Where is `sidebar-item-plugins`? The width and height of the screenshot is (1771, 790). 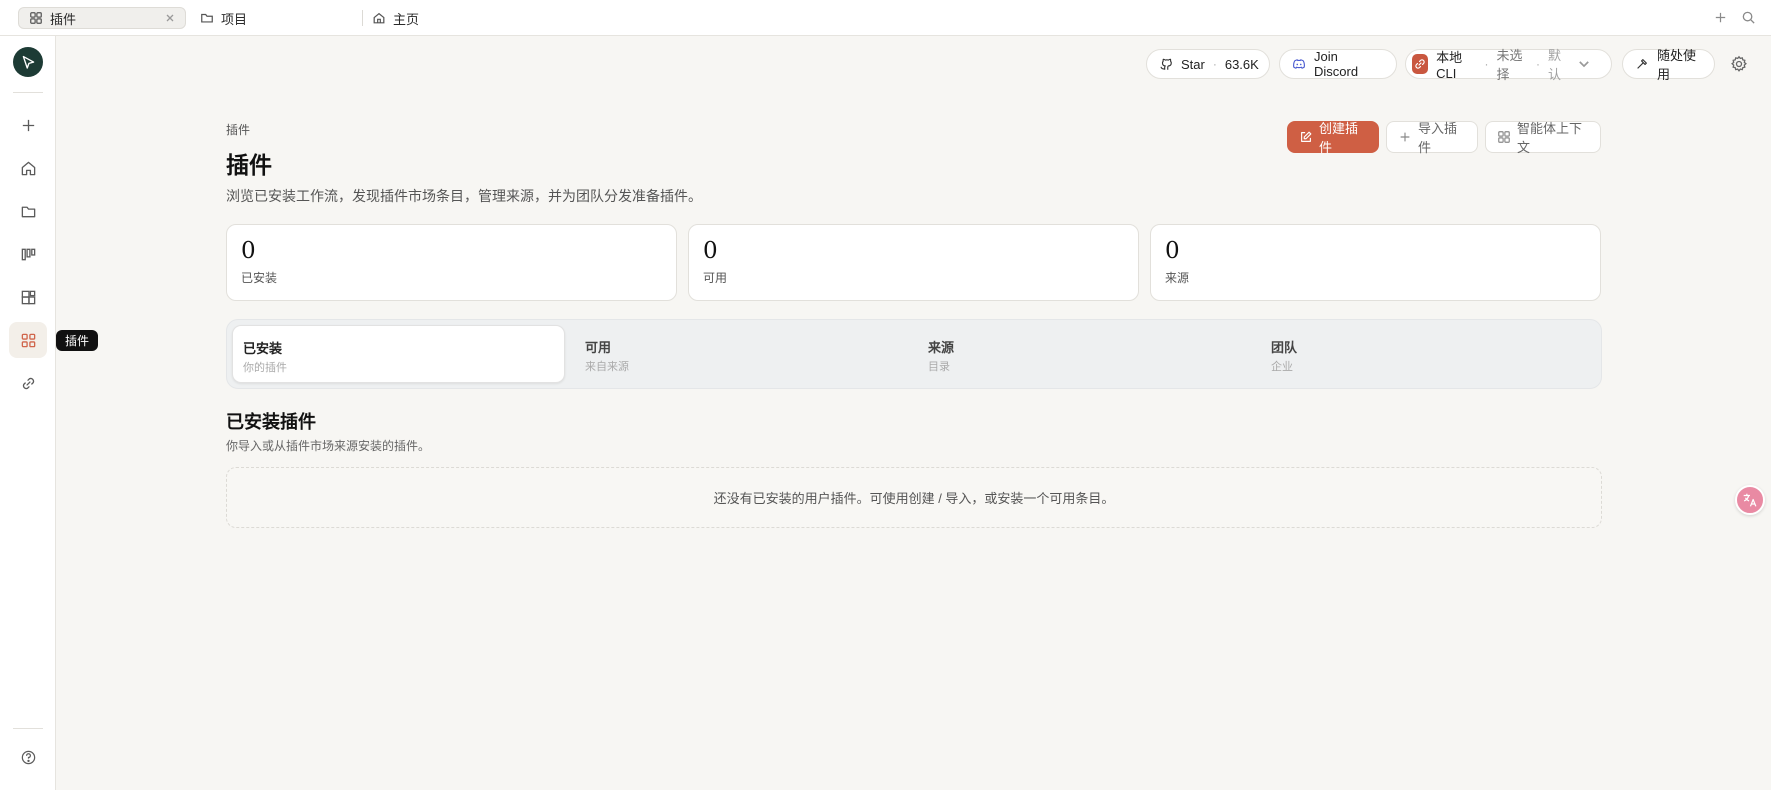
sidebar-item-plugins is located at coordinates (28, 340).